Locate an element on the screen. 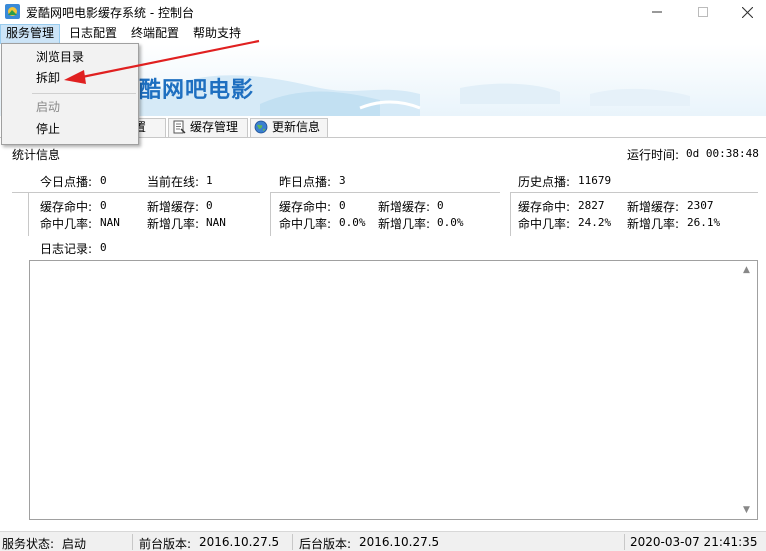  minimize-button is located at coordinates (657, 12).